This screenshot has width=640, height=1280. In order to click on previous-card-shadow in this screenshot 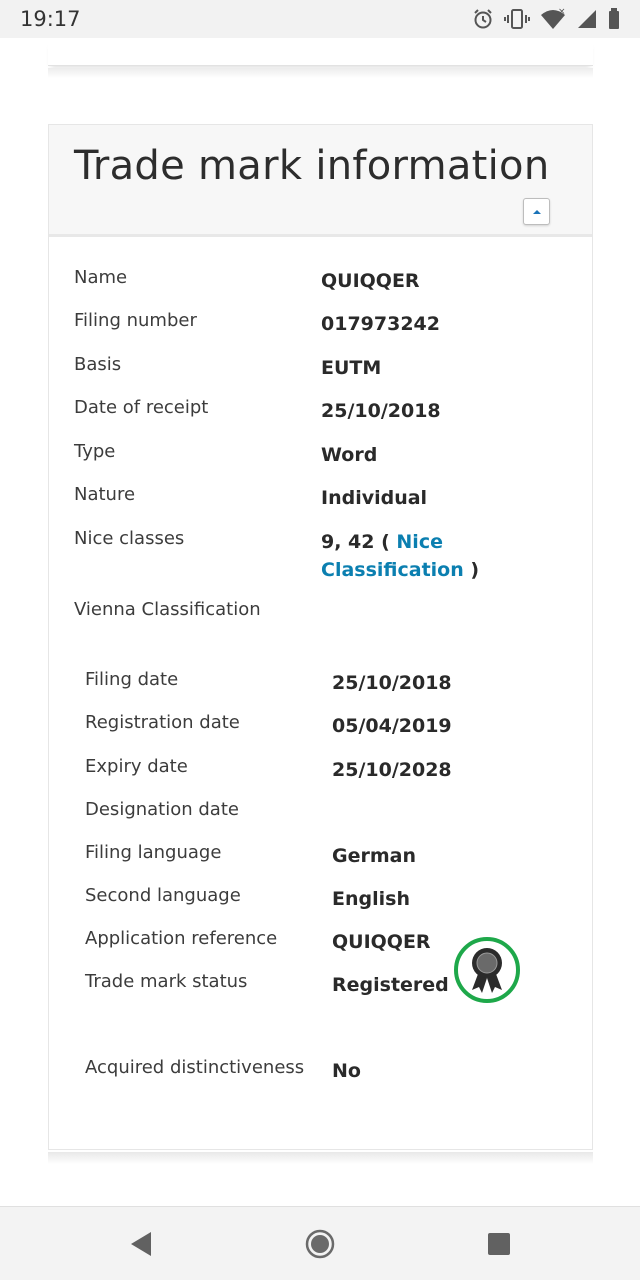, I will do `click(320, 73)`.